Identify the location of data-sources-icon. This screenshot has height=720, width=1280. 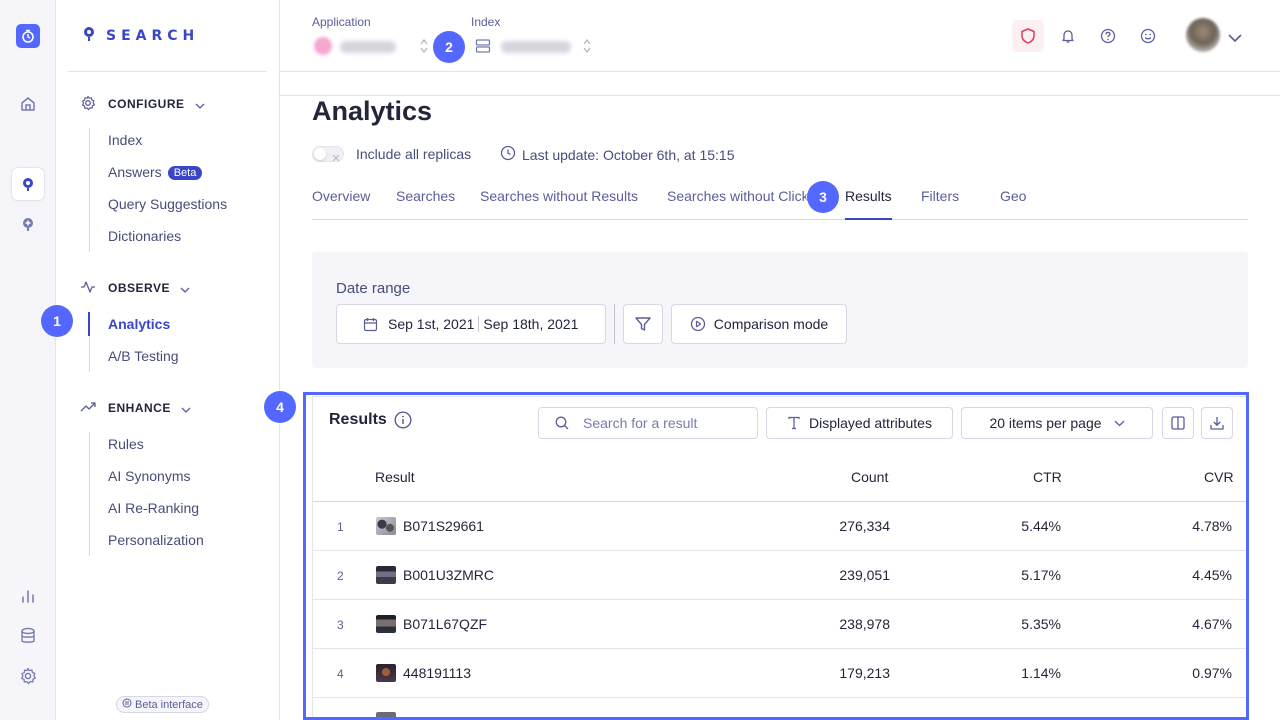
(28, 636).